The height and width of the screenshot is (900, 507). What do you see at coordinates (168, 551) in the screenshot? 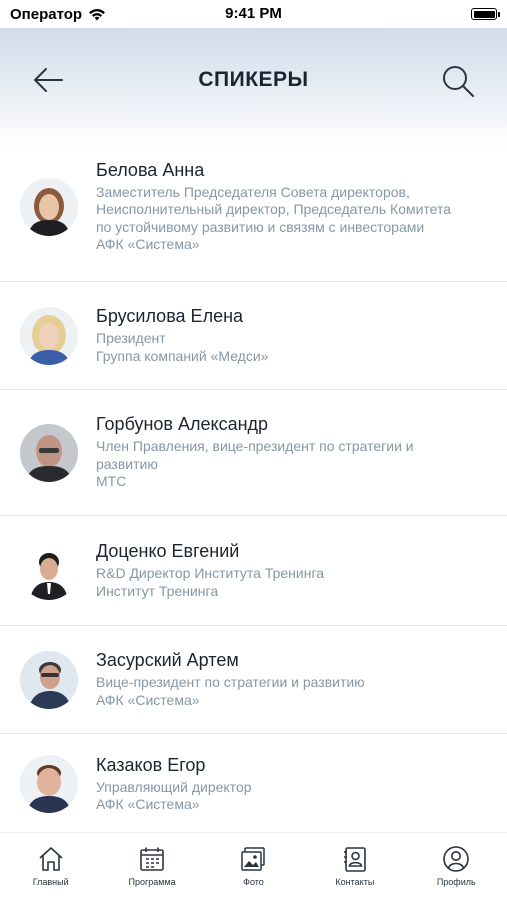
I see `speaker-name: Доценко Евгений` at bounding box center [168, 551].